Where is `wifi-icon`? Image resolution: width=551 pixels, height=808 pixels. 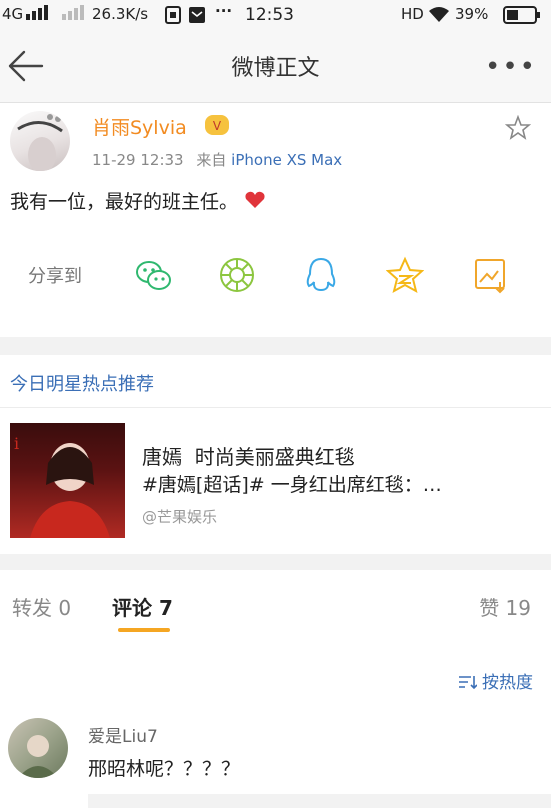
wifi-icon is located at coordinates (439, 16).